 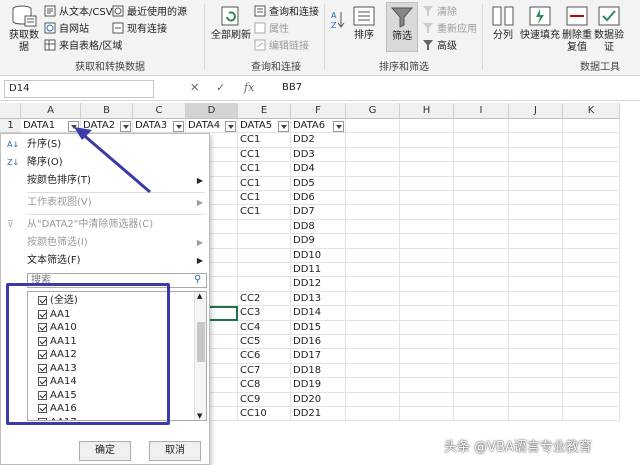 What do you see at coordinates (112, 160) in the screenshot?
I see `annotation-arrow-icon` at bounding box center [112, 160].